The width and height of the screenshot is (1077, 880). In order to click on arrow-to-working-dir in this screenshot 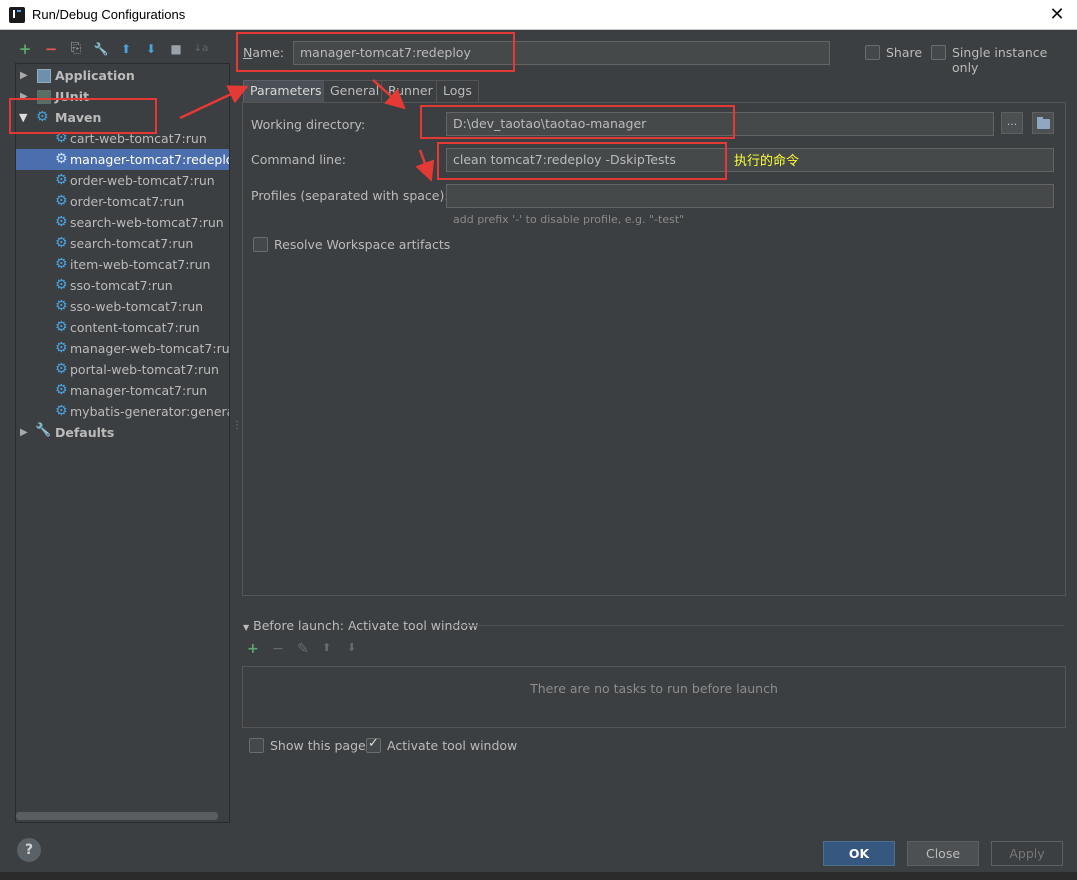, I will do `click(389, 94)`.